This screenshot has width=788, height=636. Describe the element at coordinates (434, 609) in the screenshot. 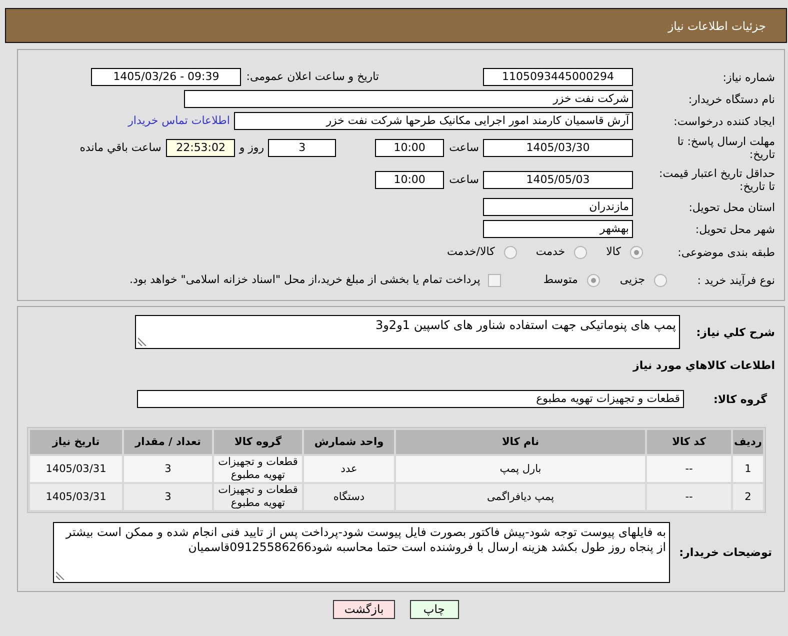

I see `print-button: چاپ` at that location.